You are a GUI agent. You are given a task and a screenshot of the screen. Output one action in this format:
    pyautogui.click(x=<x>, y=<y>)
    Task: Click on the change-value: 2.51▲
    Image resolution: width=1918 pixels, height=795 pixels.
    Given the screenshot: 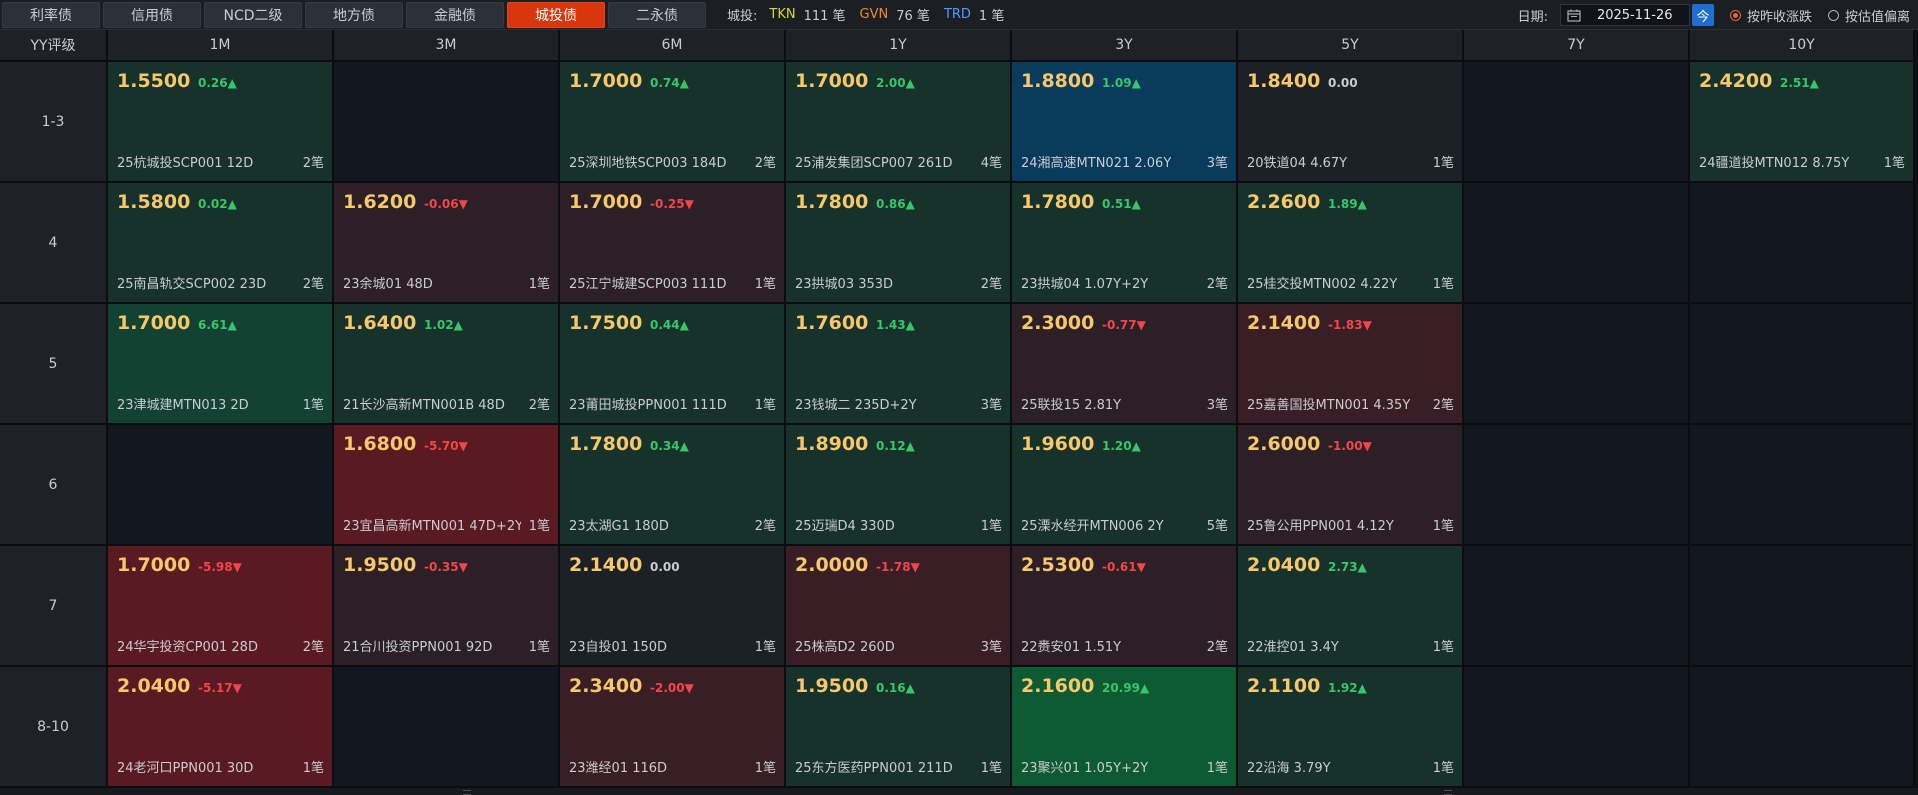 What is the action you would take?
    pyautogui.click(x=1799, y=83)
    